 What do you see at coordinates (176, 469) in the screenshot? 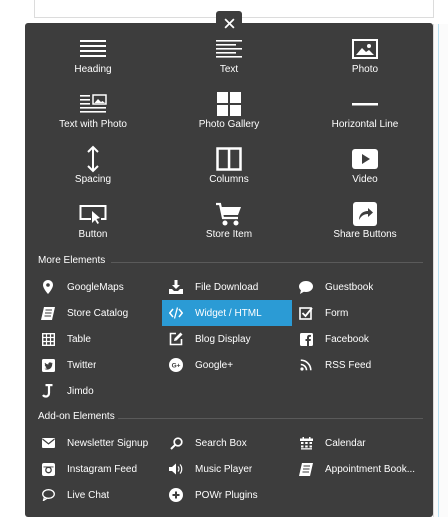
I see `speaker-icon` at bounding box center [176, 469].